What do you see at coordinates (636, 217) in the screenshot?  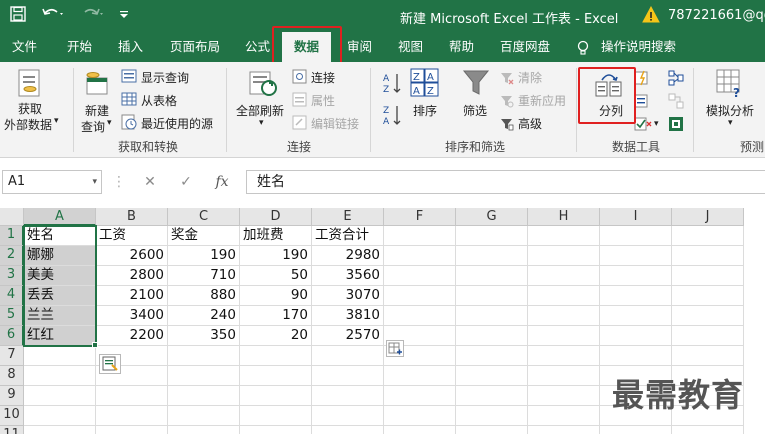 I see `column-header: I` at bounding box center [636, 217].